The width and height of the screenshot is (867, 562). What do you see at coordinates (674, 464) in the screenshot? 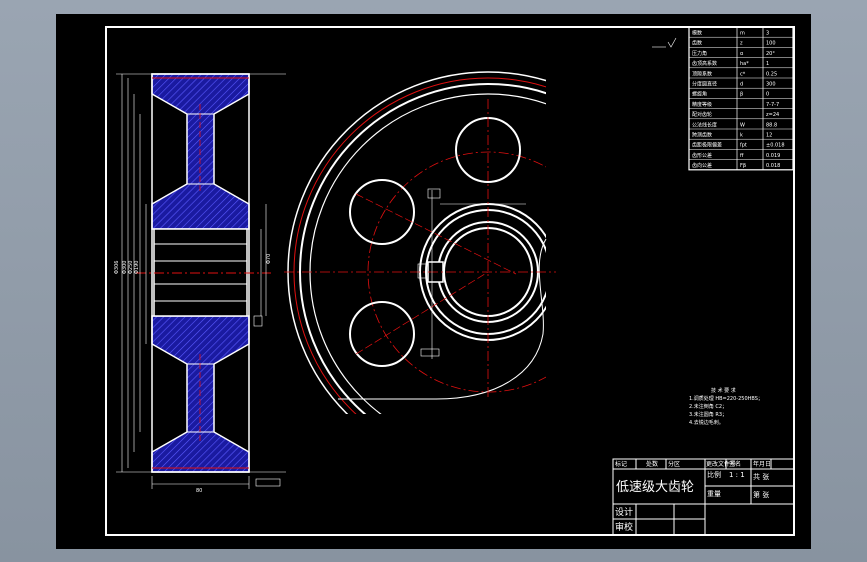
I see `header-cell: 分区` at bounding box center [674, 464].